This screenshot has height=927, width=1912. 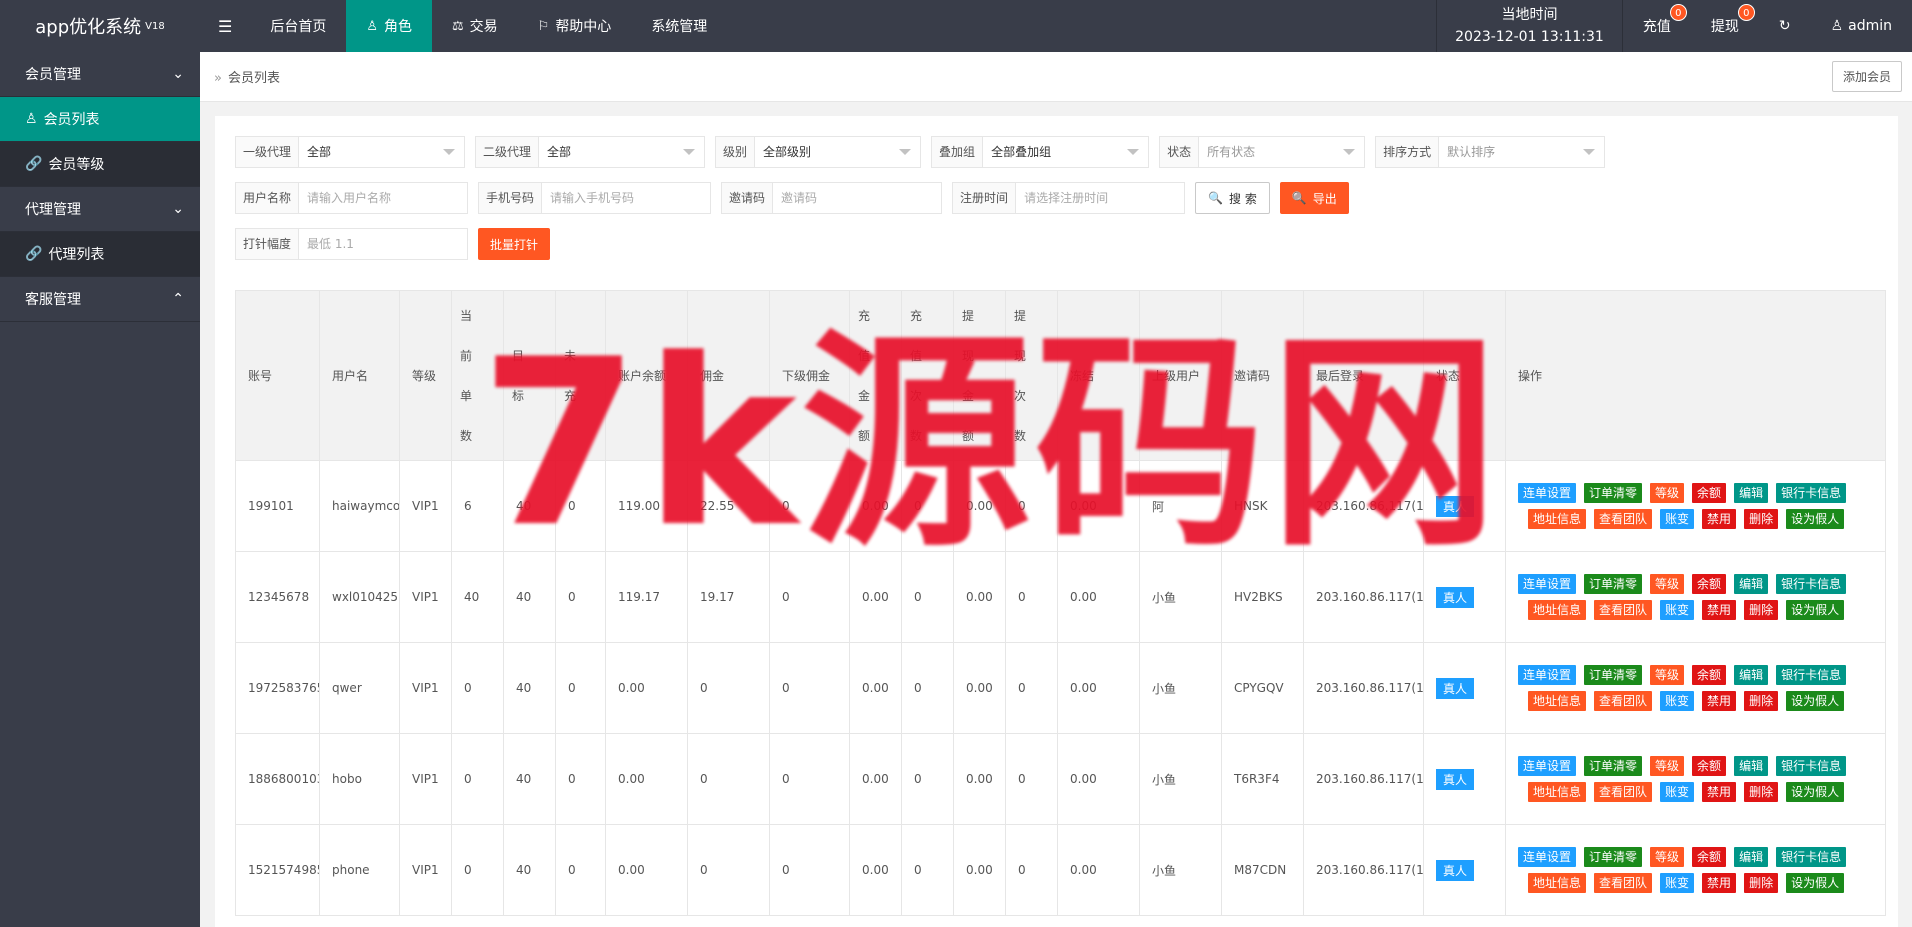 I want to click on agent2-filter: 二级代理 全部, so click(x=590, y=152).